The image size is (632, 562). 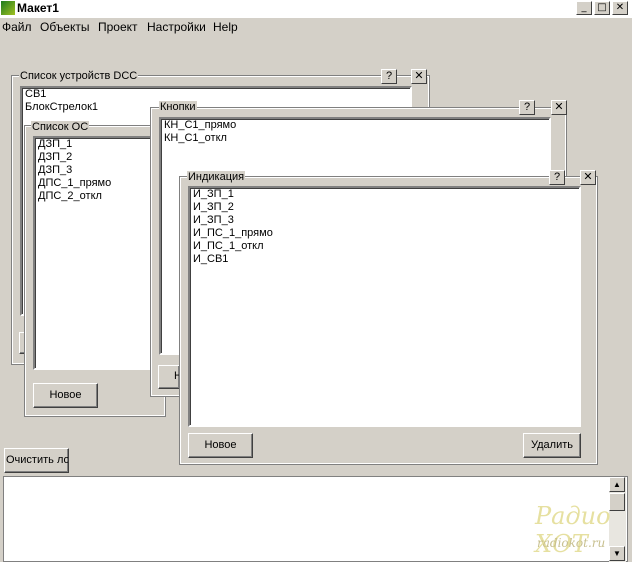 What do you see at coordinates (8, 8) in the screenshot?
I see `app-icon` at bounding box center [8, 8].